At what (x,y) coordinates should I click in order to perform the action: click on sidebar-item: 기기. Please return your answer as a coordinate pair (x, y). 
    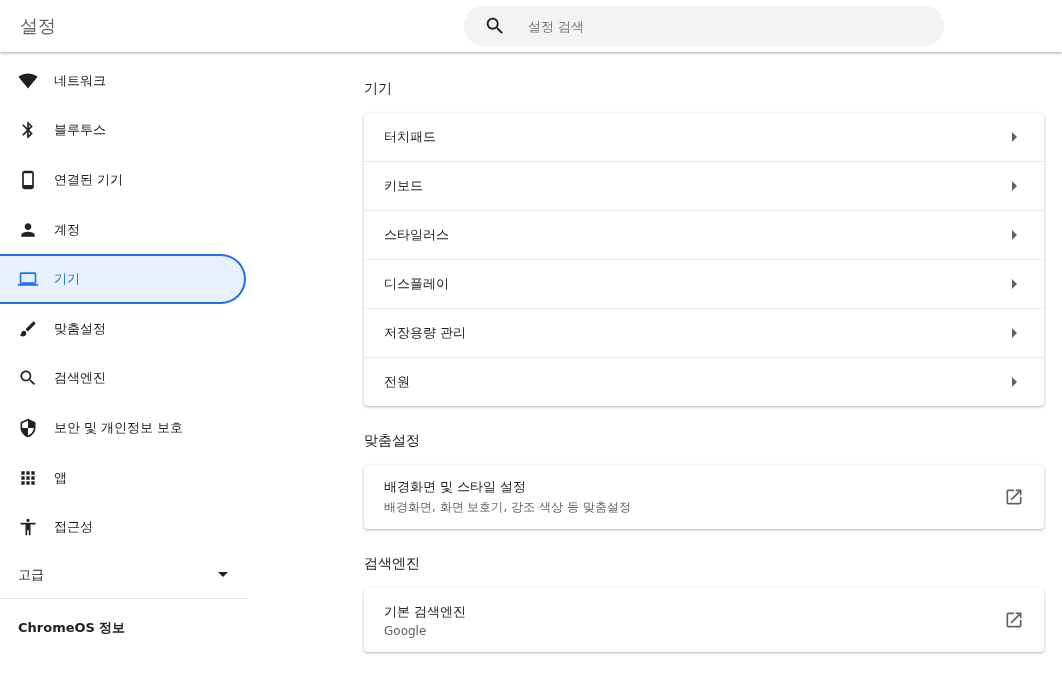
    Looking at the image, I should click on (123, 279).